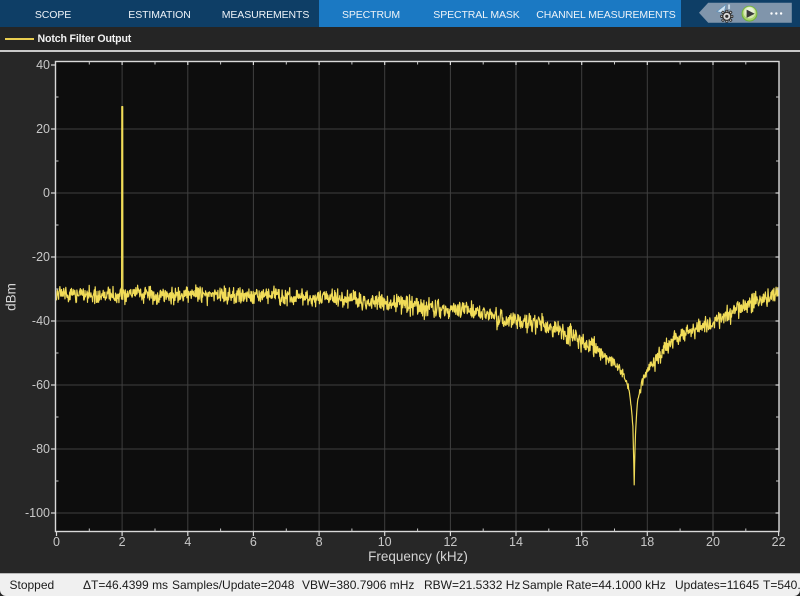 The image size is (800, 596). I want to click on svg-text: 14, so click(516, 542).